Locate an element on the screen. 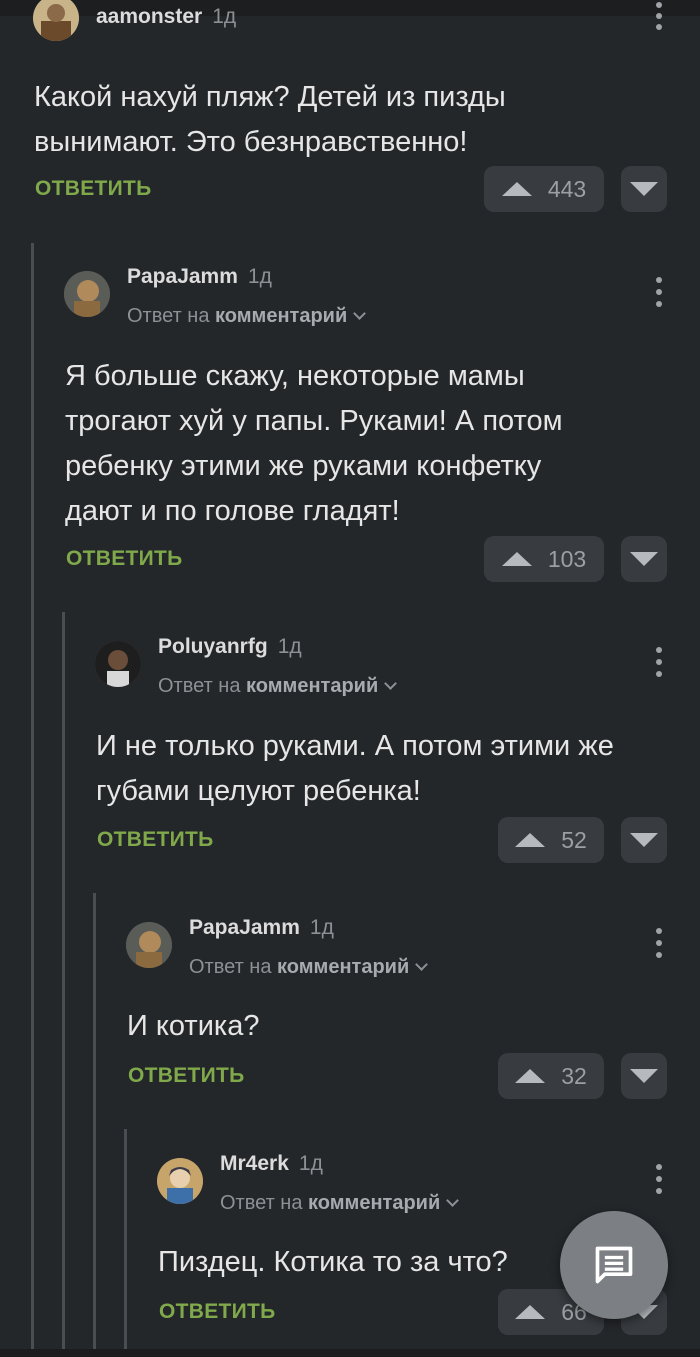  vote-count: 52 is located at coordinates (574, 839).